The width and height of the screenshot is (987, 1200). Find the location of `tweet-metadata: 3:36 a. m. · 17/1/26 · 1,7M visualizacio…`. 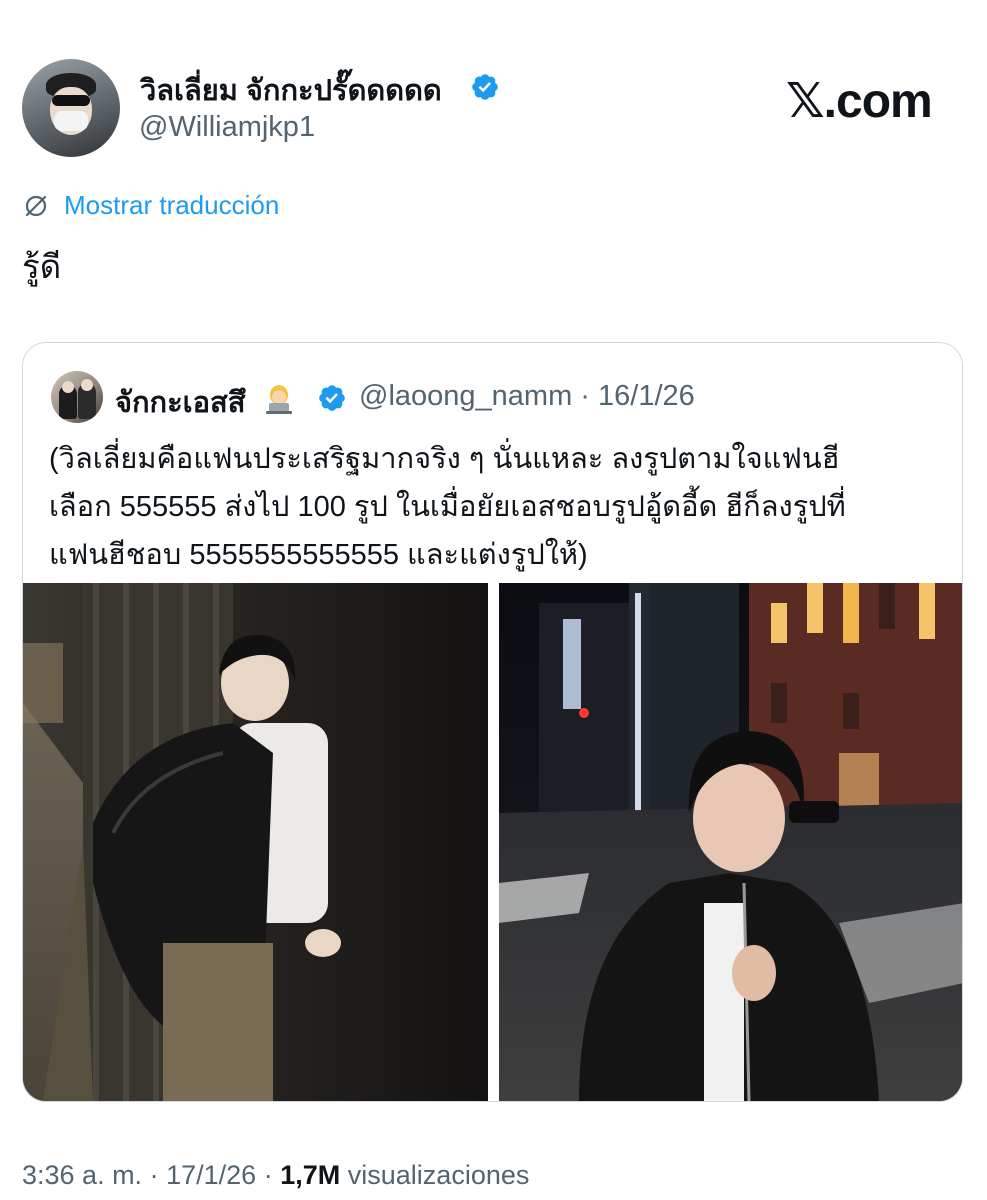

tweet-metadata: 3:36 a. m. · 17/1/26 · 1,7M visualizacio… is located at coordinates (275, 1175).